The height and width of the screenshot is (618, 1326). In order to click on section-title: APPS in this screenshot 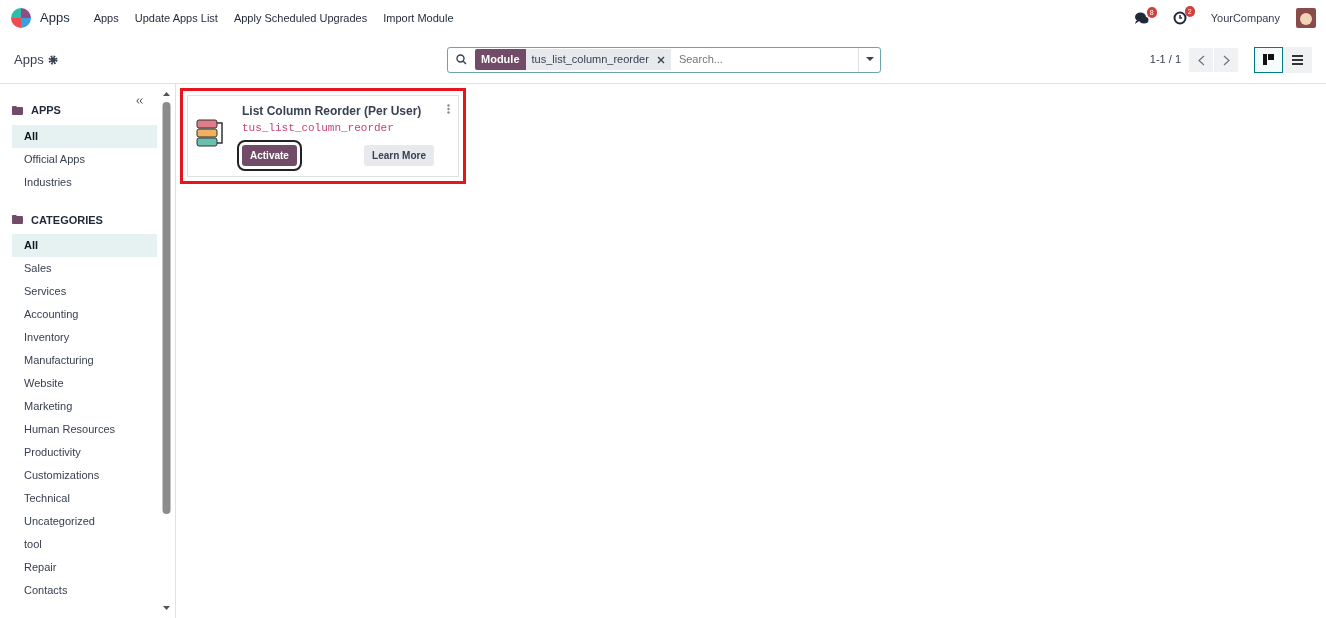, I will do `click(46, 110)`.